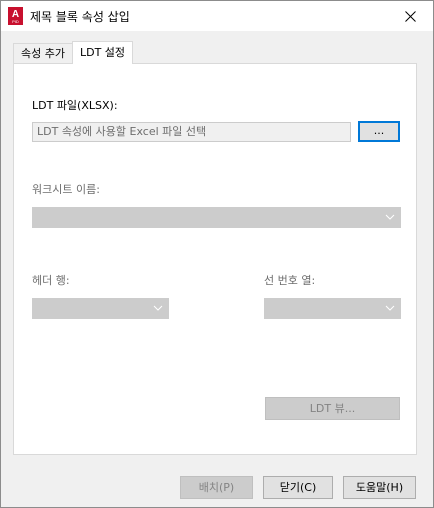 This screenshot has width=434, height=508. What do you see at coordinates (290, 280) in the screenshot?
I see `line-number-column-label: 선 번호 열:` at bounding box center [290, 280].